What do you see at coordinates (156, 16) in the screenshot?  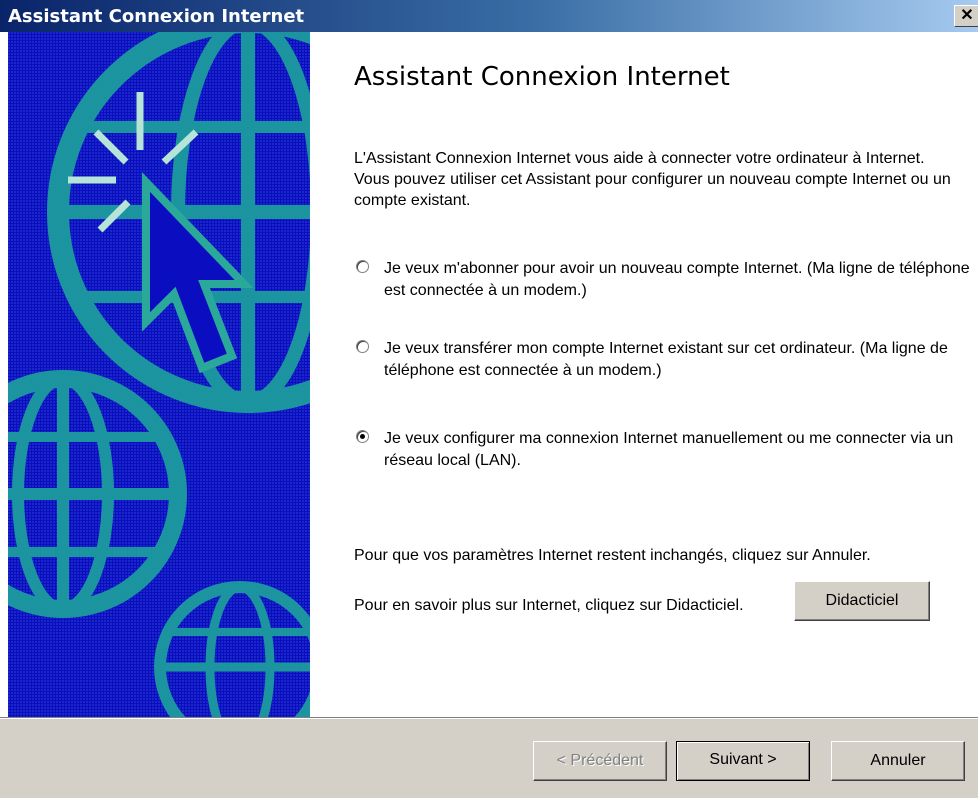 I see `window-title: Assistant Connexion Internet` at bounding box center [156, 16].